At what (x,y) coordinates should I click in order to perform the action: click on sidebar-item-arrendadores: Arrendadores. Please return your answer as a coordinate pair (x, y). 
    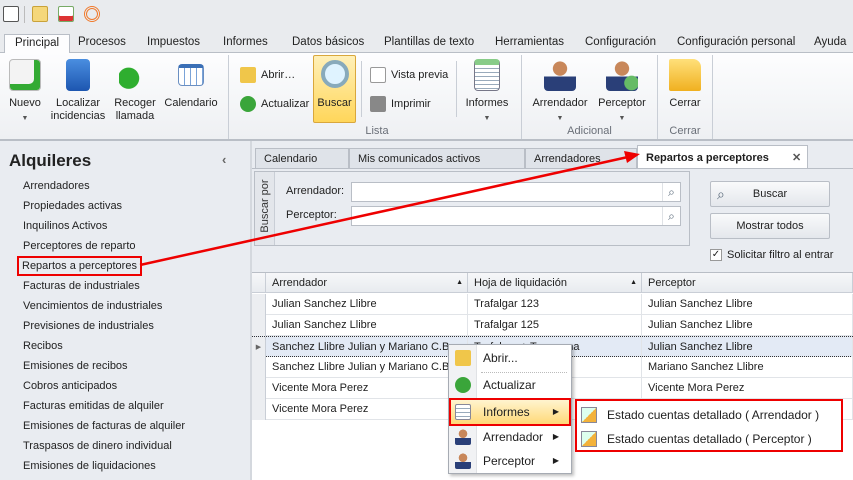
    Looking at the image, I should click on (56, 186).